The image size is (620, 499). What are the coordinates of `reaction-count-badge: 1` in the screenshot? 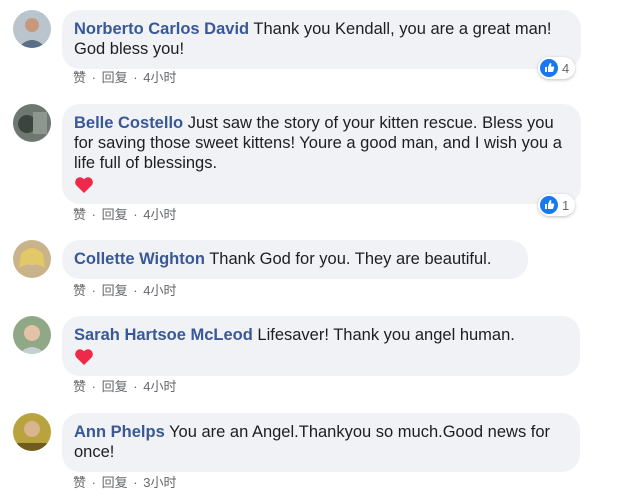 It's located at (557, 205).